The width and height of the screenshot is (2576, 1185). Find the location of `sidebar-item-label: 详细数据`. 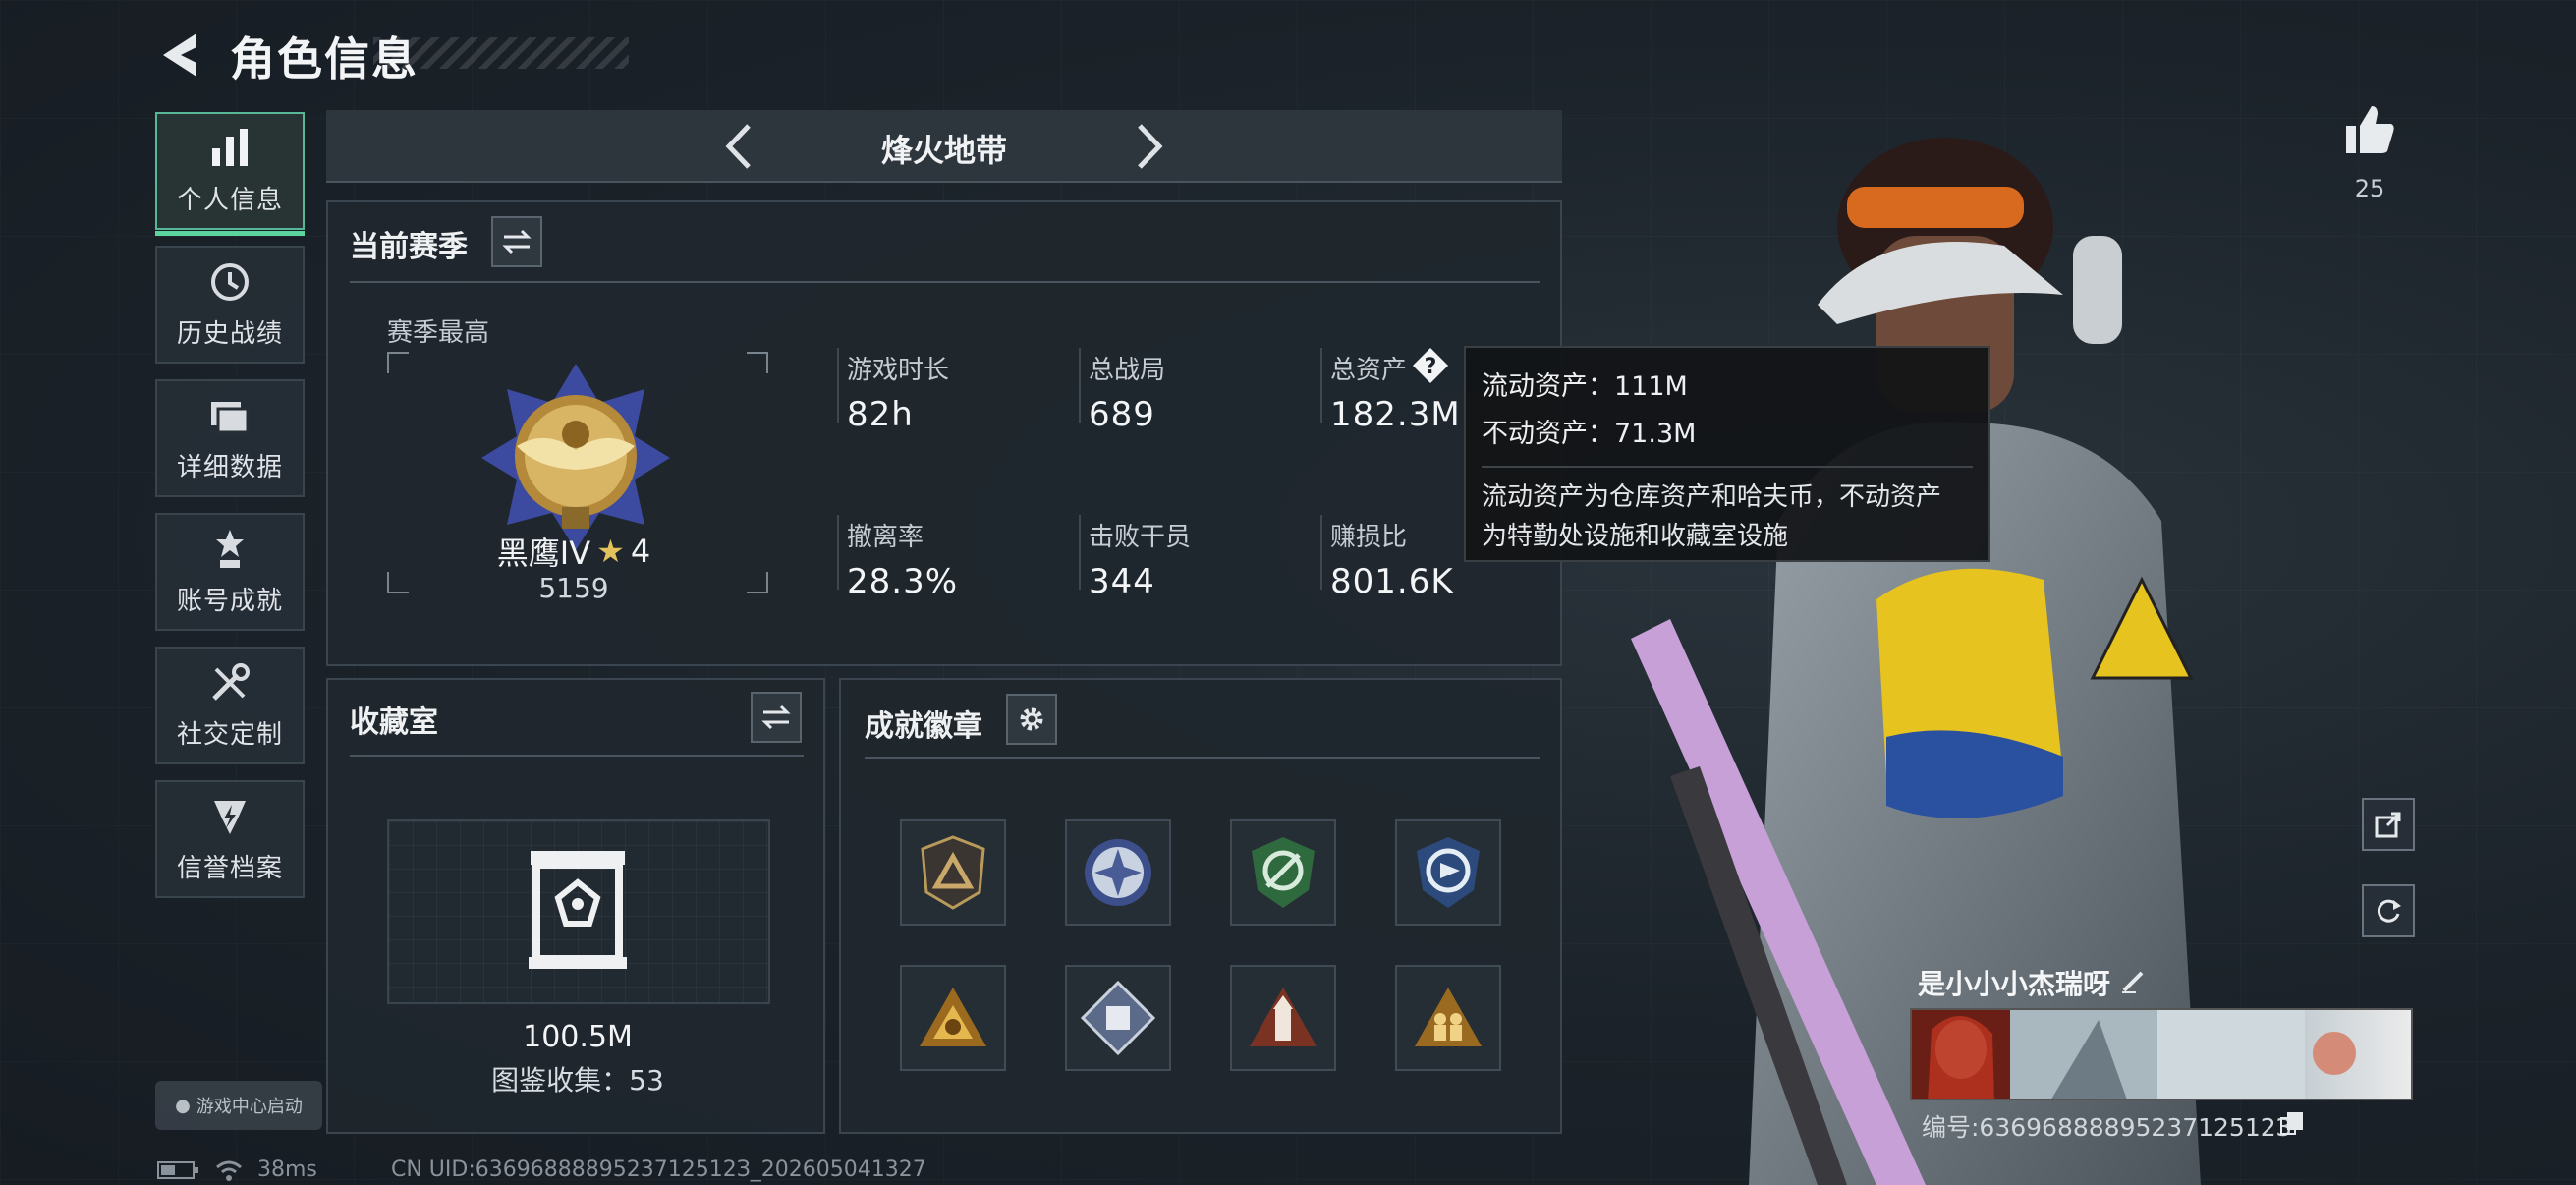

sidebar-item-label: 详细数据 is located at coordinates (229, 467).